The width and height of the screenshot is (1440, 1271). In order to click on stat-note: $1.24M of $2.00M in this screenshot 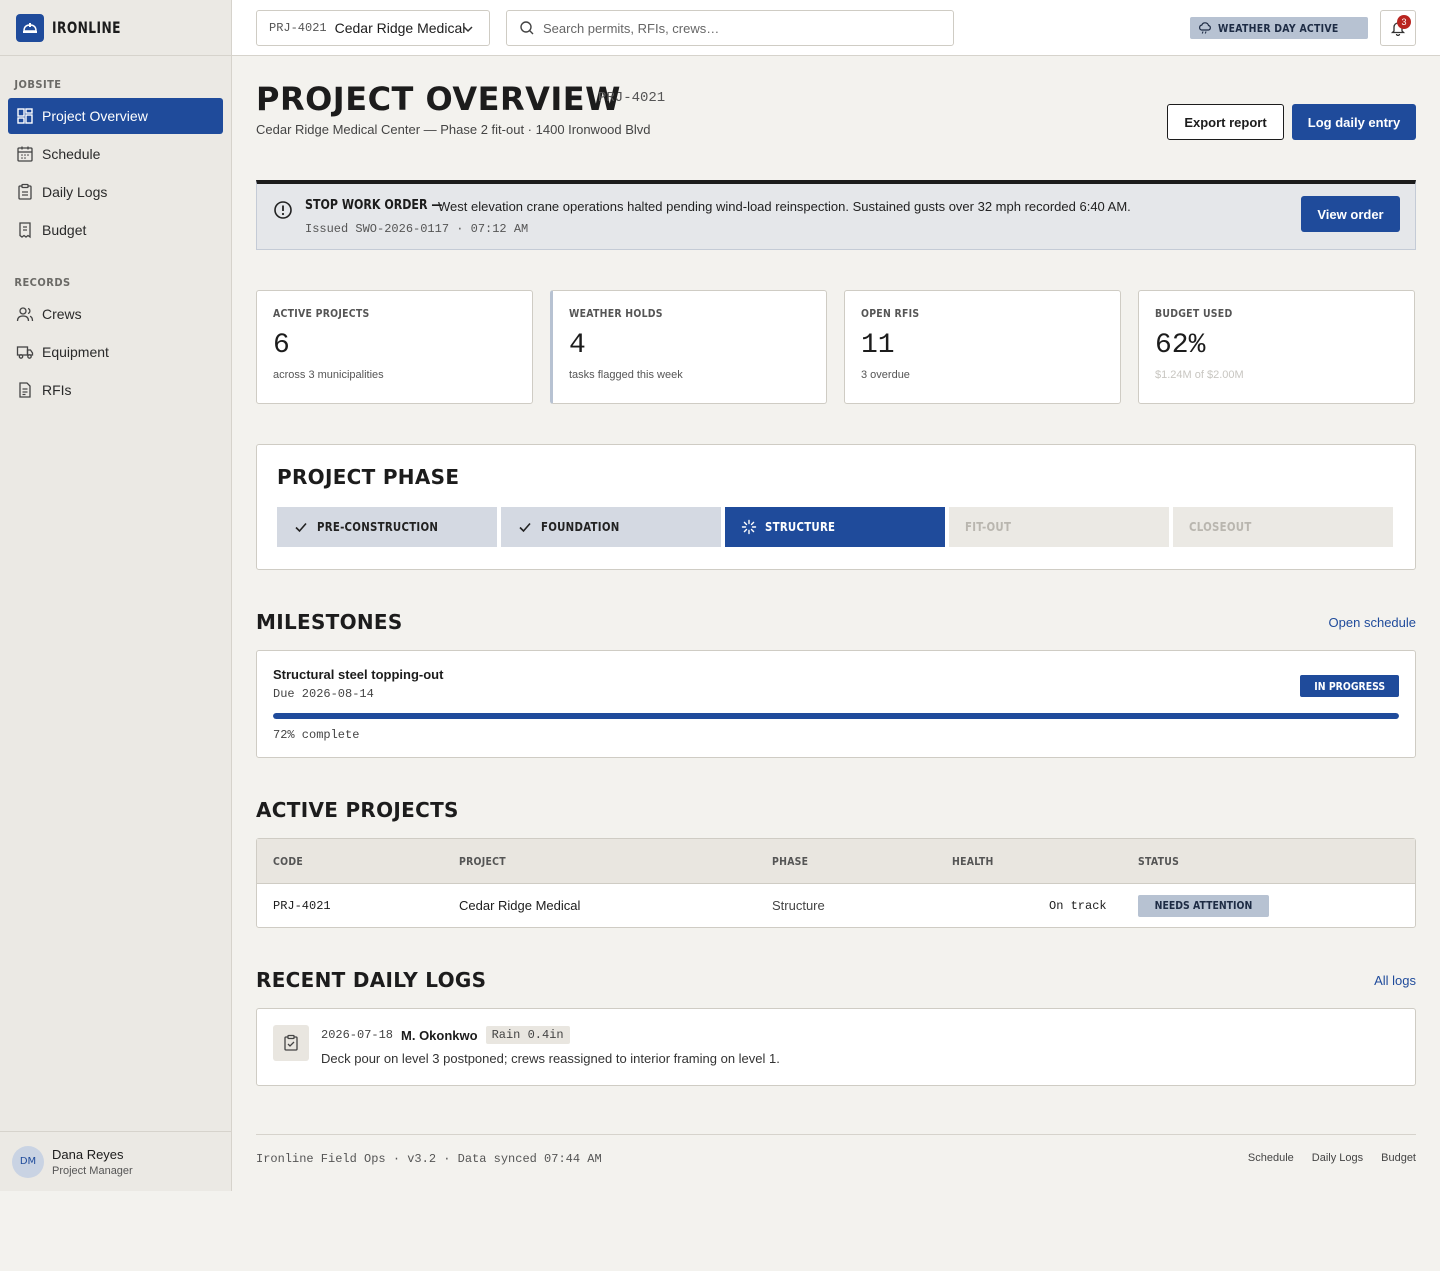, I will do `click(1199, 375)`.